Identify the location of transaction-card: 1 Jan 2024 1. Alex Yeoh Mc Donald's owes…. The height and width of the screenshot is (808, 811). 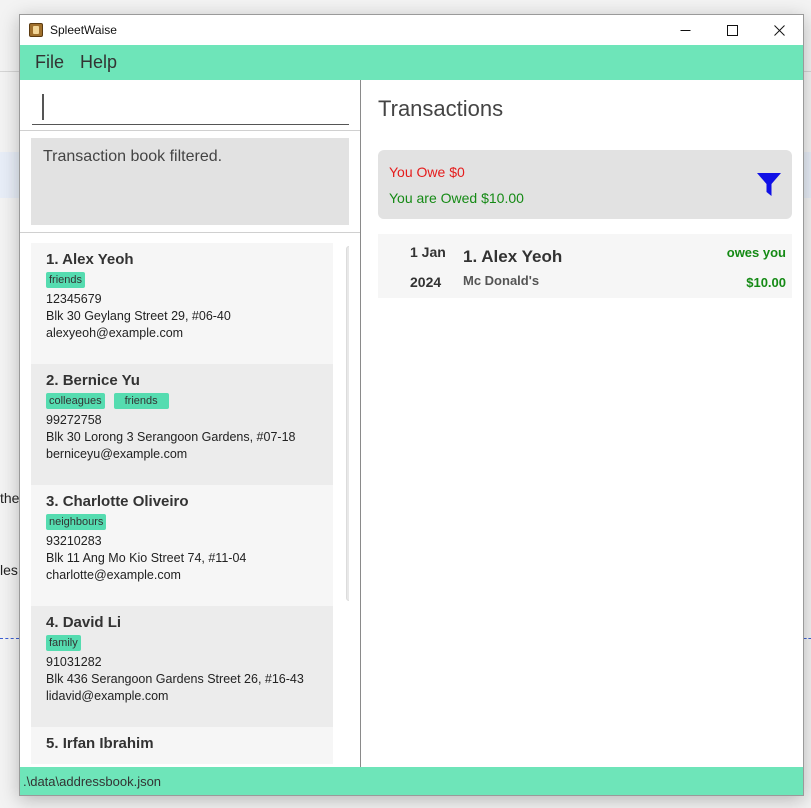
(585, 266).